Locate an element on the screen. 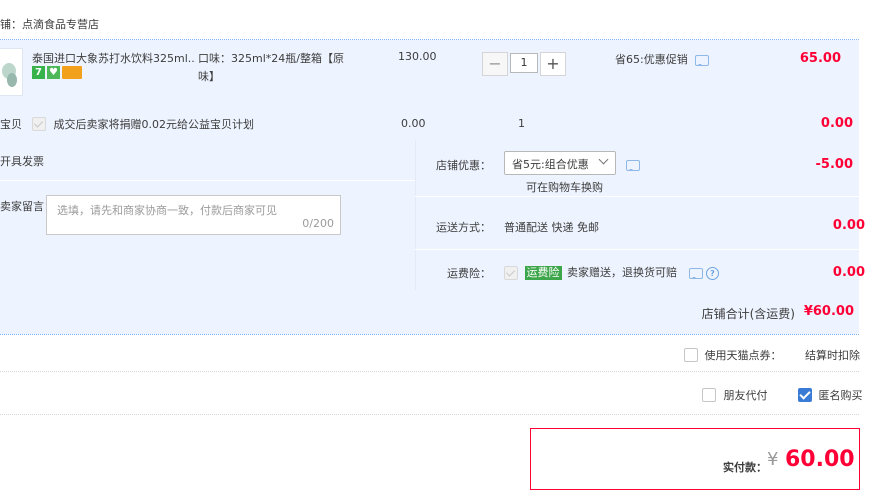 This screenshot has height=490, width=871. charity-option: 成交后卖家将捐赠0.02元给公益宝贝计划 is located at coordinates (143, 124).